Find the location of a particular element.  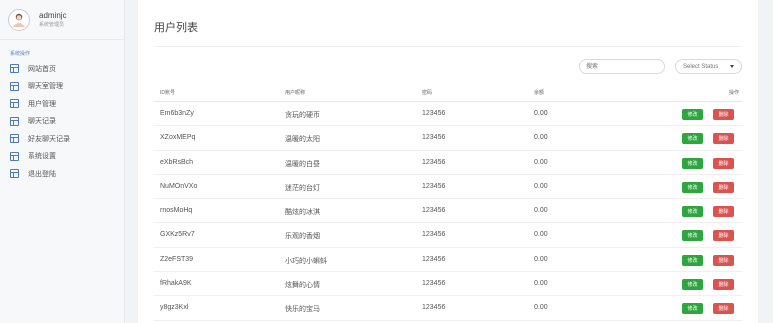

column-header-actions: 操作 is located at coordinates (734, 93).